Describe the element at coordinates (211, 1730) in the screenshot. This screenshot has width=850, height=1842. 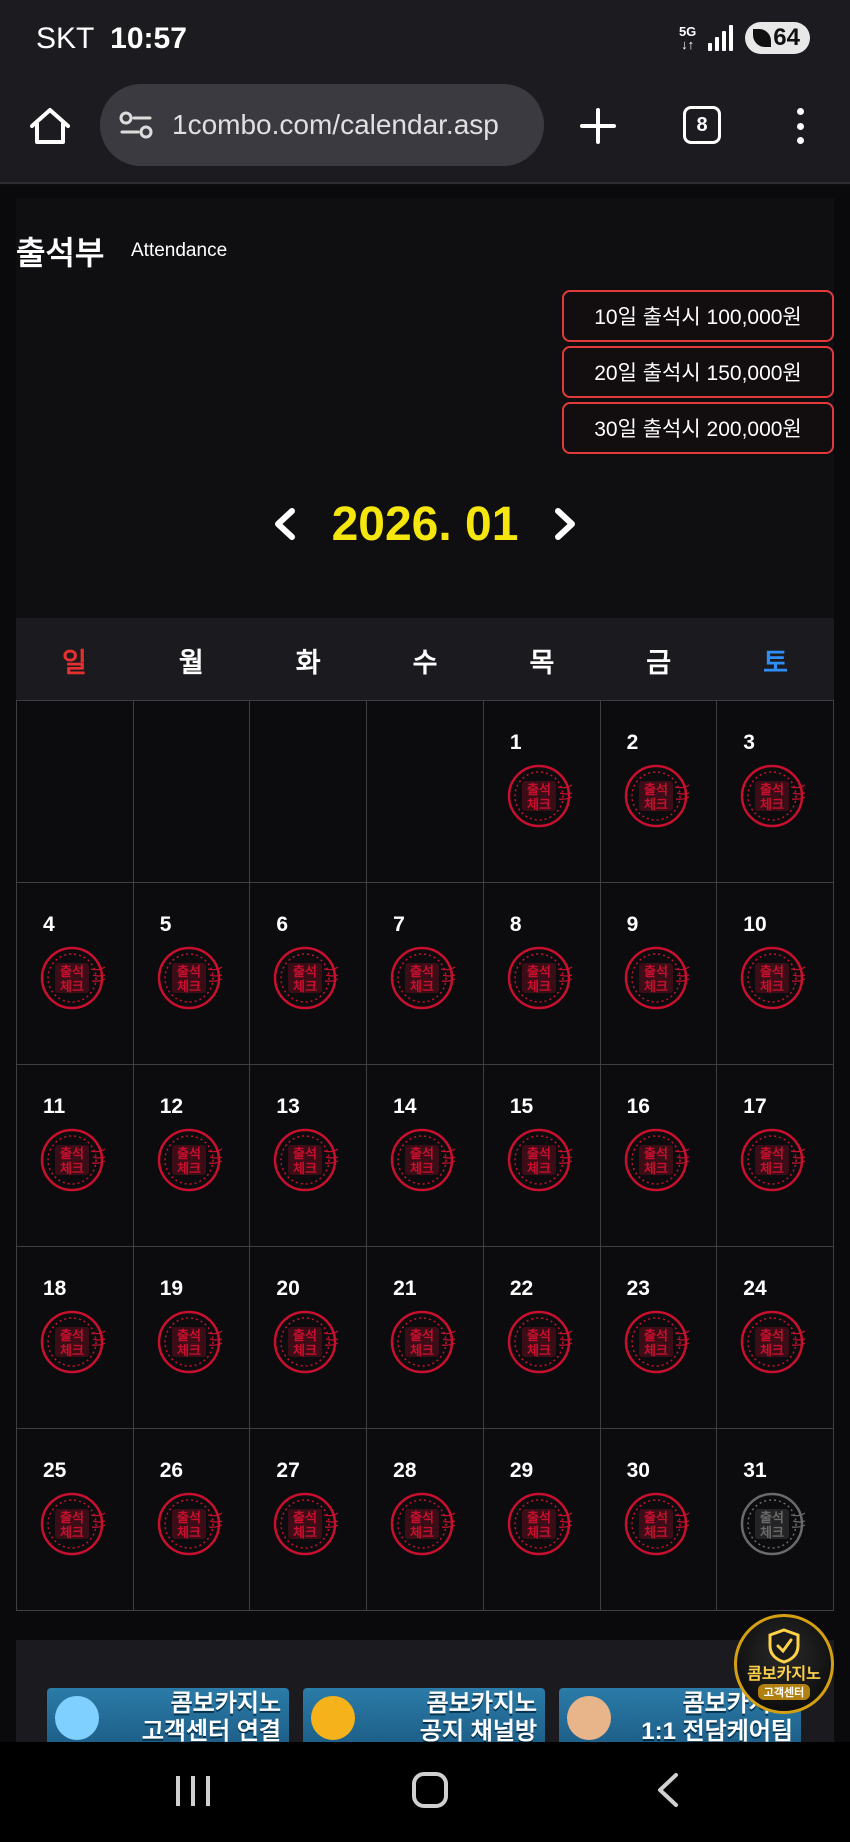
I see `banner-line2: 고객센터 연결` at that location.